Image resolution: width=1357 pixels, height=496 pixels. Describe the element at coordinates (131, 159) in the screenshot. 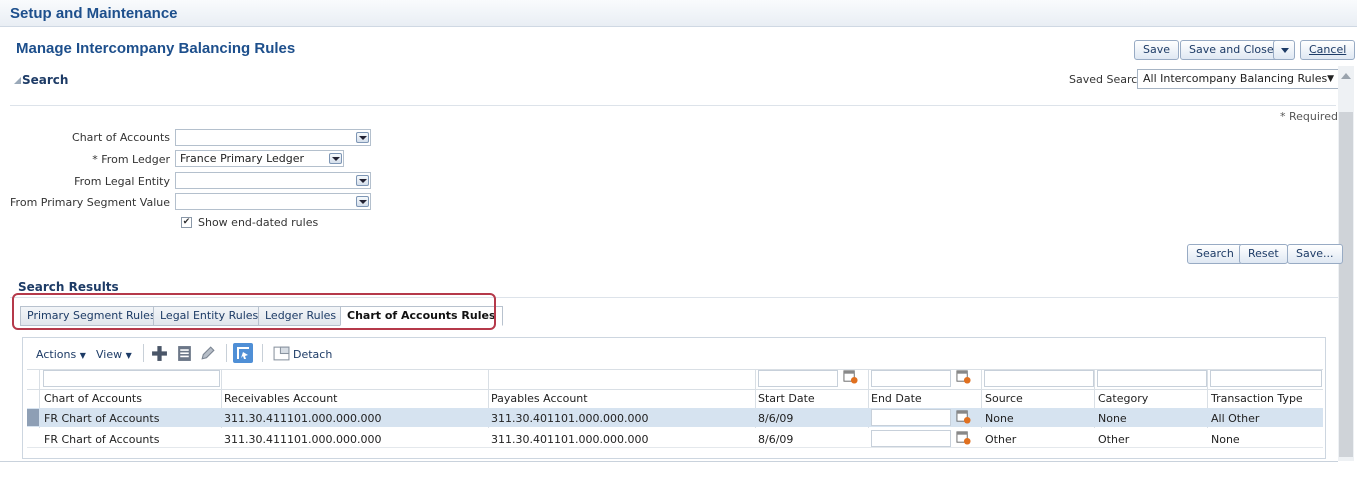

I see `from-ledger-label: * From Ledger` at that location.